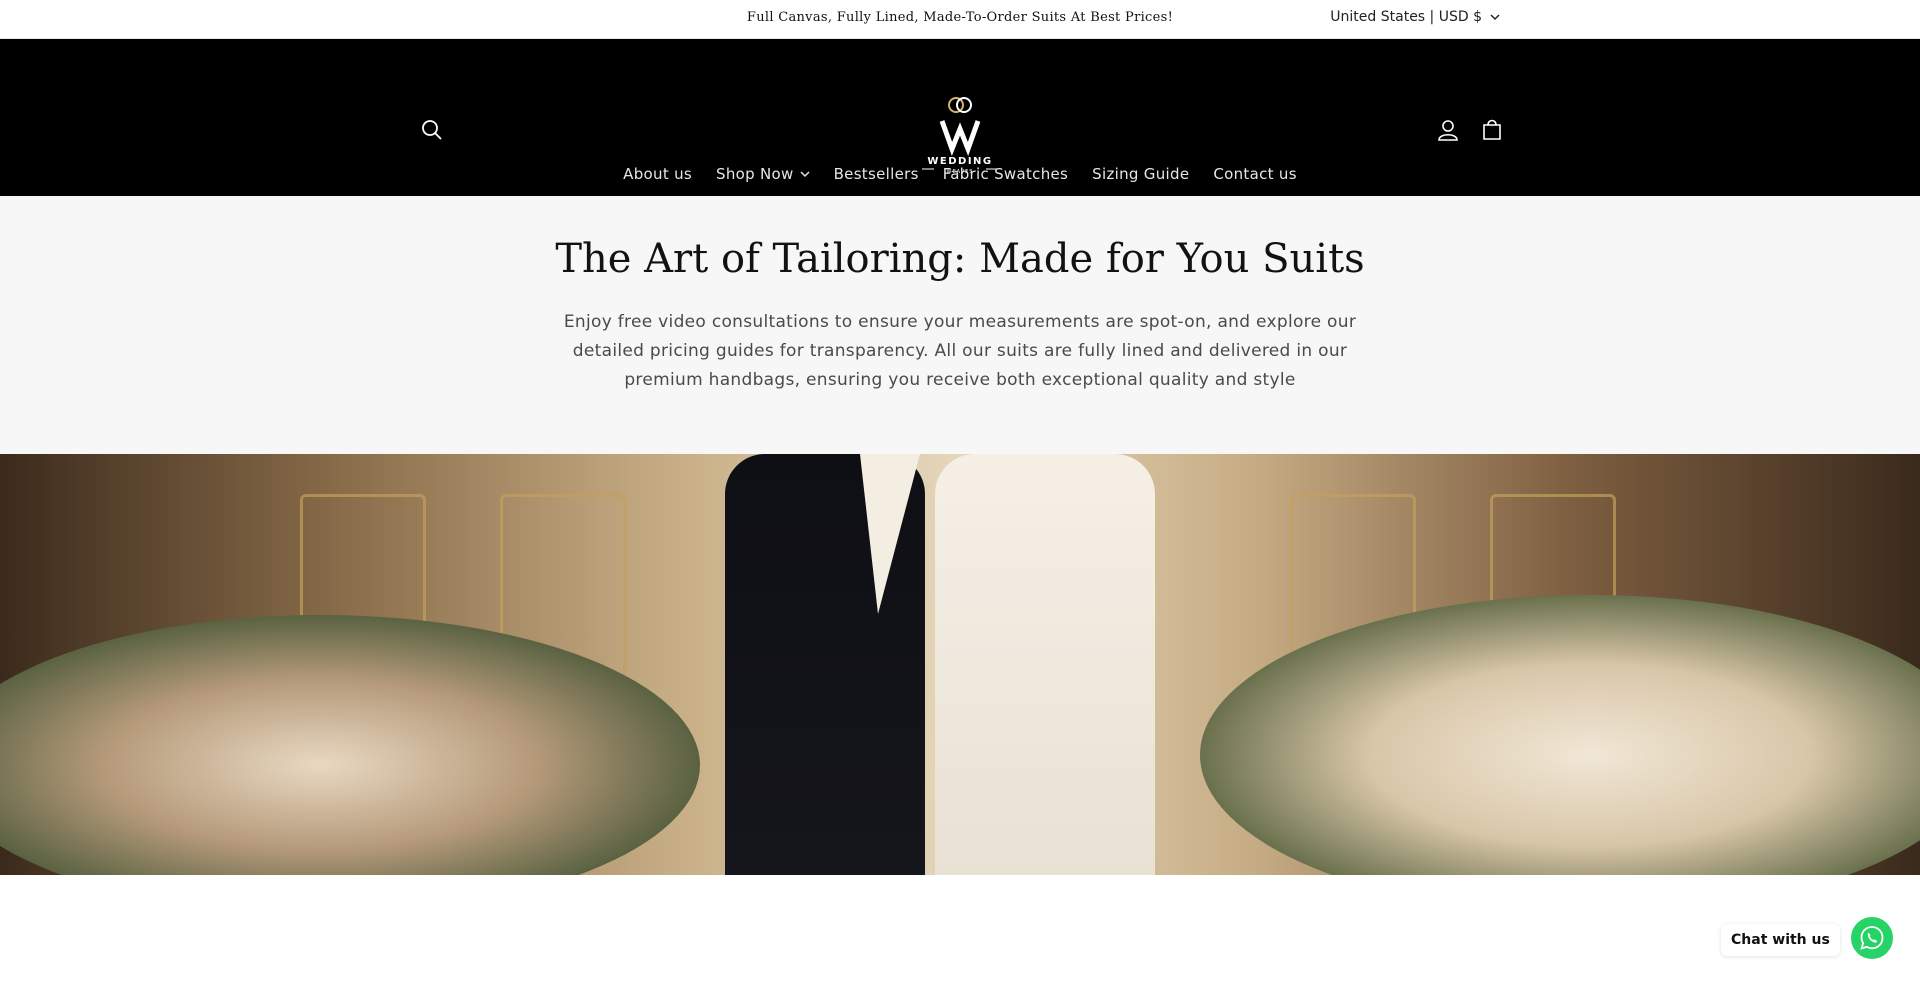  Describe the element at coordinates (755, 174) in the screenshot. I see `nav-shop-now-label: Shop Now` at that location.